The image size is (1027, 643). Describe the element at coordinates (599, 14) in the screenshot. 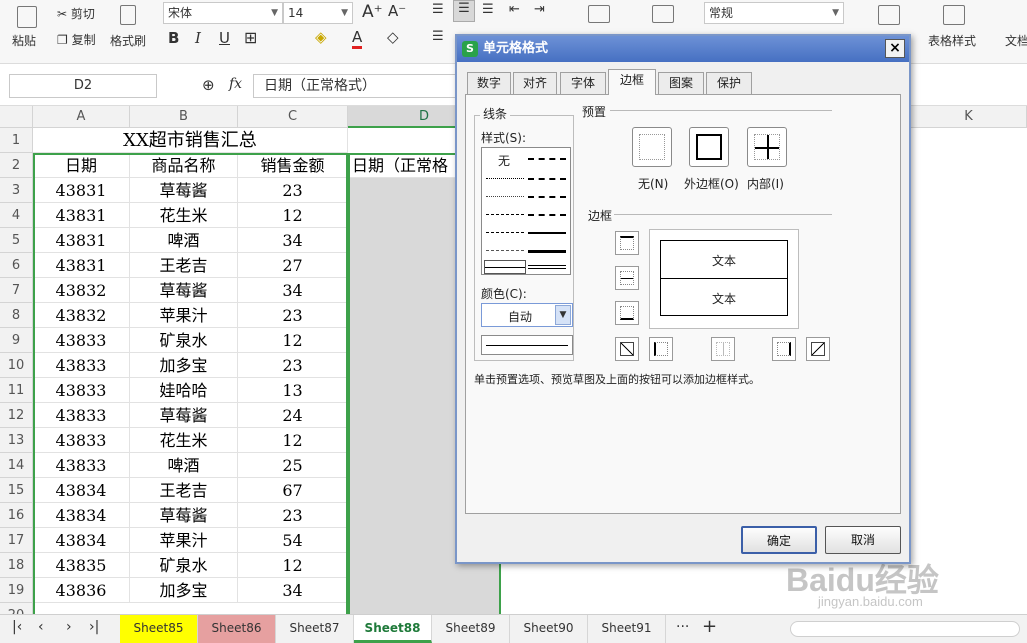

I see `merge-icon` at that location.